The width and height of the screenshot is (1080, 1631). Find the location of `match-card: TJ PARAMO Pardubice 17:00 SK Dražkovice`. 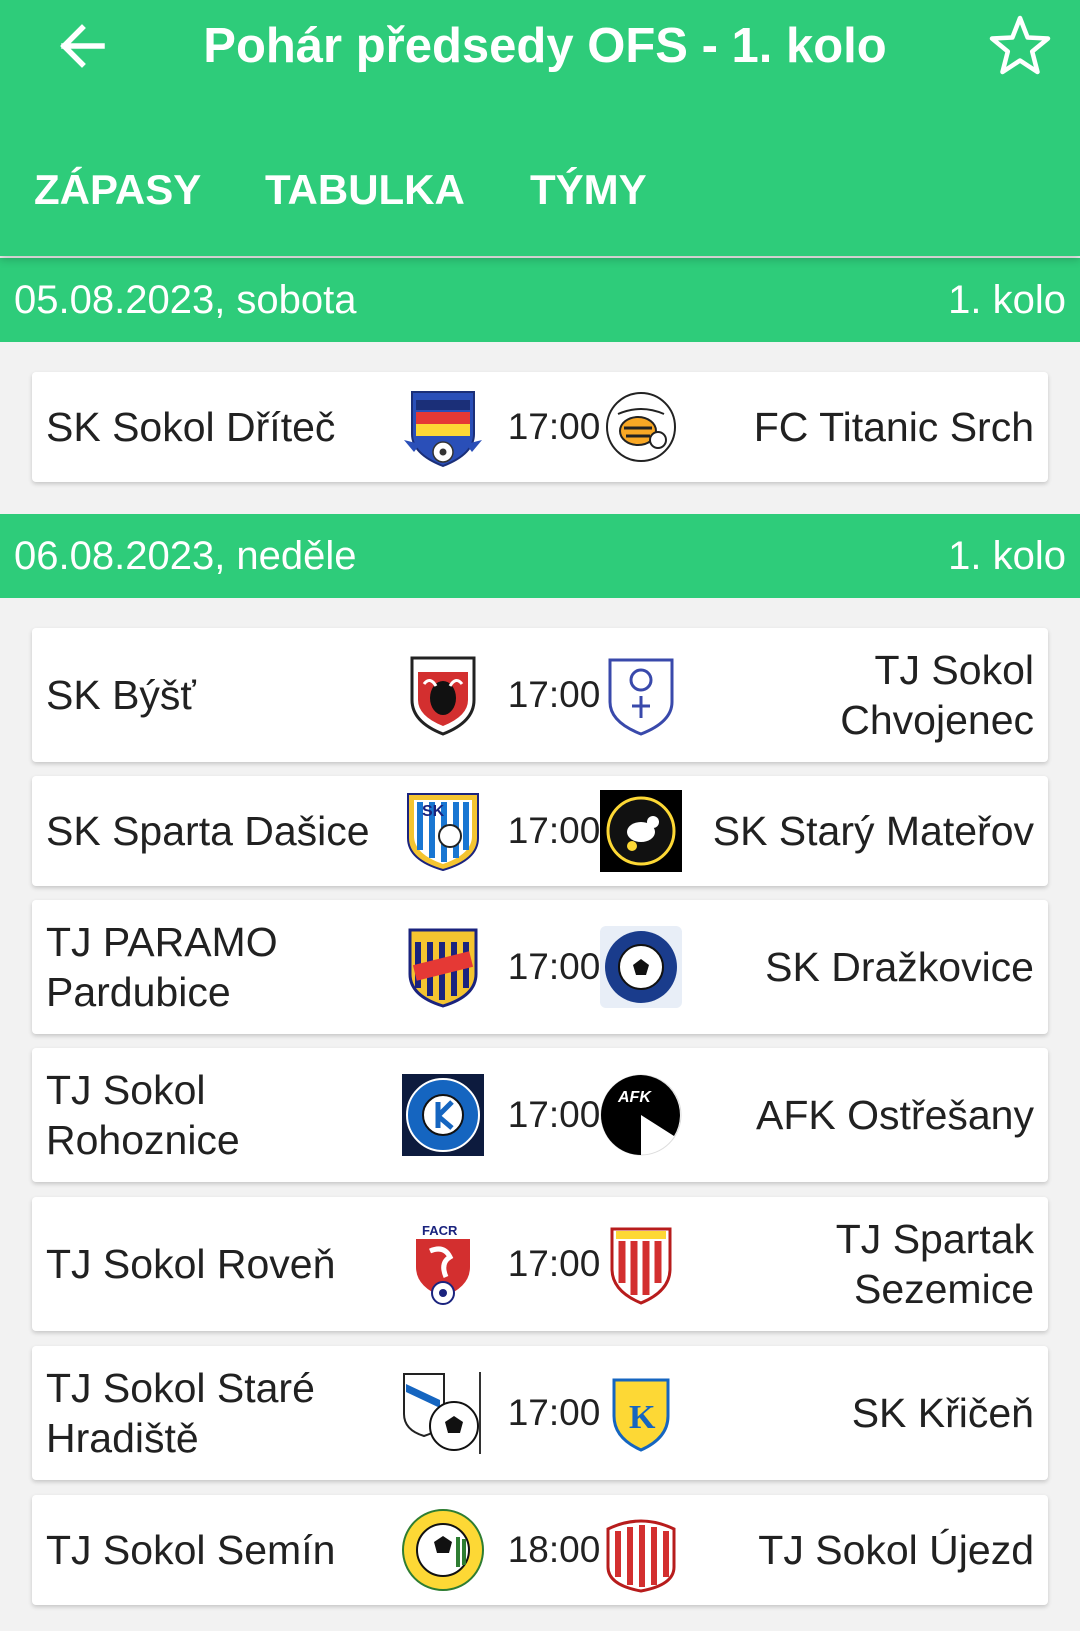

match-card: TJ PARAMO Pardubice 17:00 SK Dražkovice is located at coordinates (540, 967).